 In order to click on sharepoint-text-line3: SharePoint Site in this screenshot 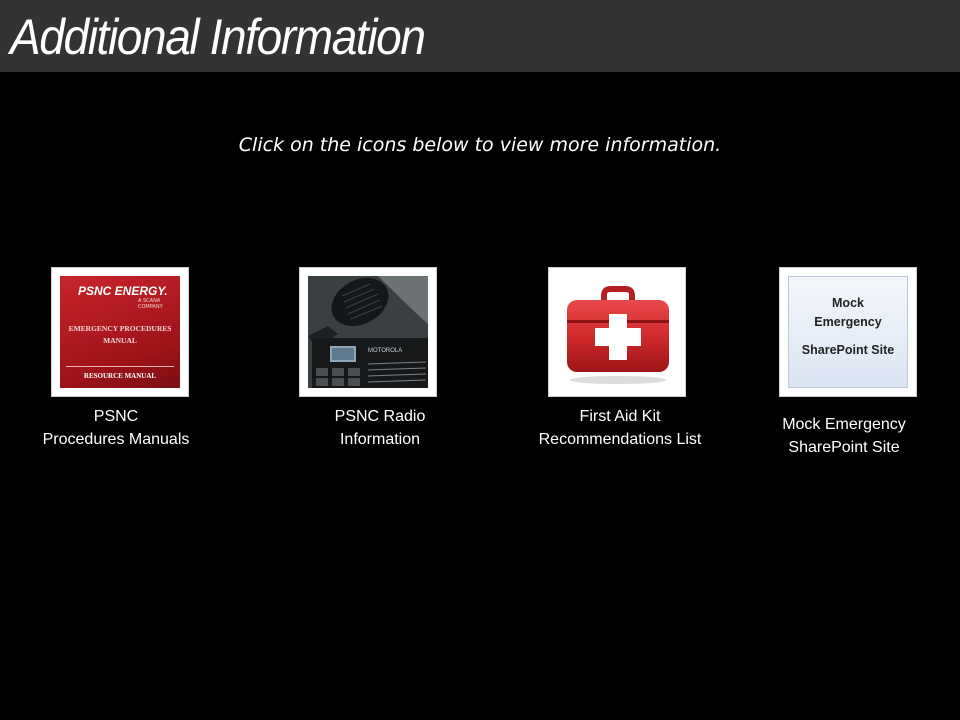, I will do `click(848, 350)`.